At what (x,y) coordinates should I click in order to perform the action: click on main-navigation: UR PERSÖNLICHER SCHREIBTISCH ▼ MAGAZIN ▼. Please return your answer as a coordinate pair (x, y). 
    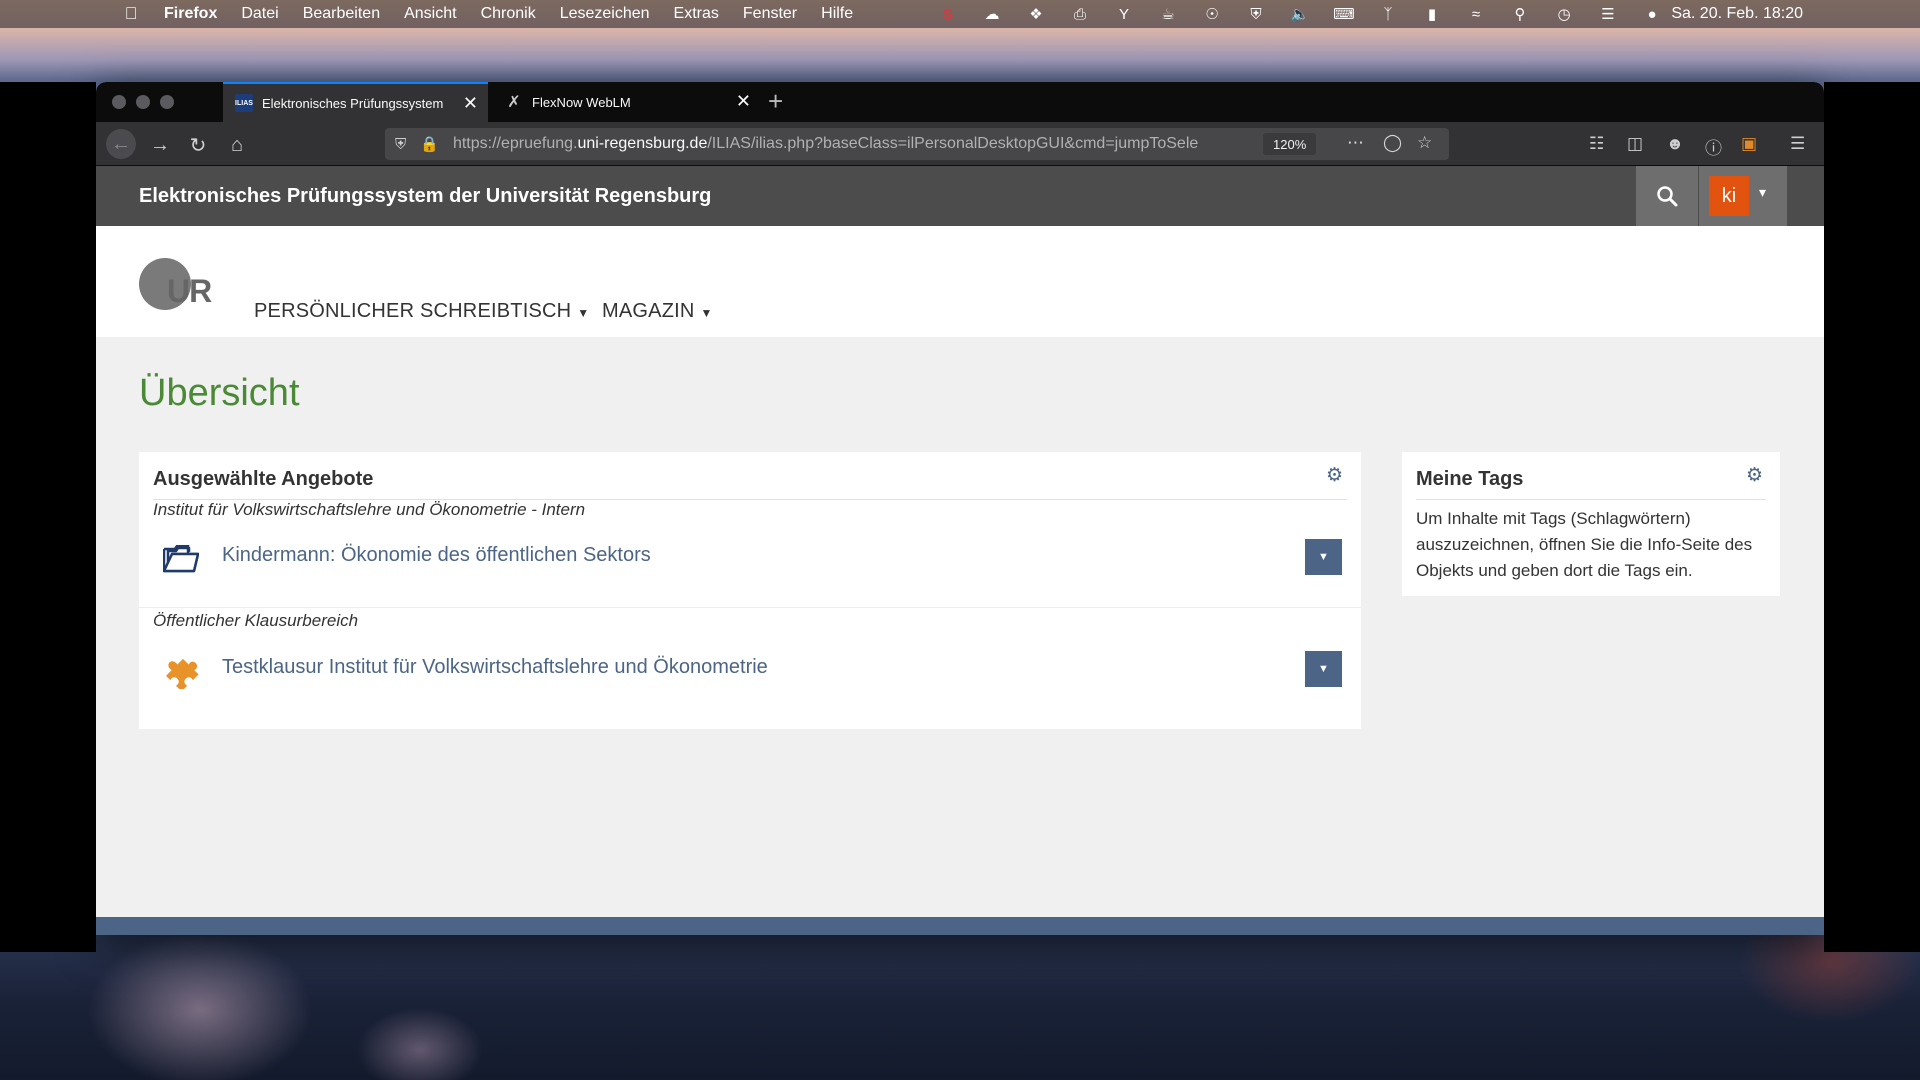
    Looking at the image, I should click on (960, 281).